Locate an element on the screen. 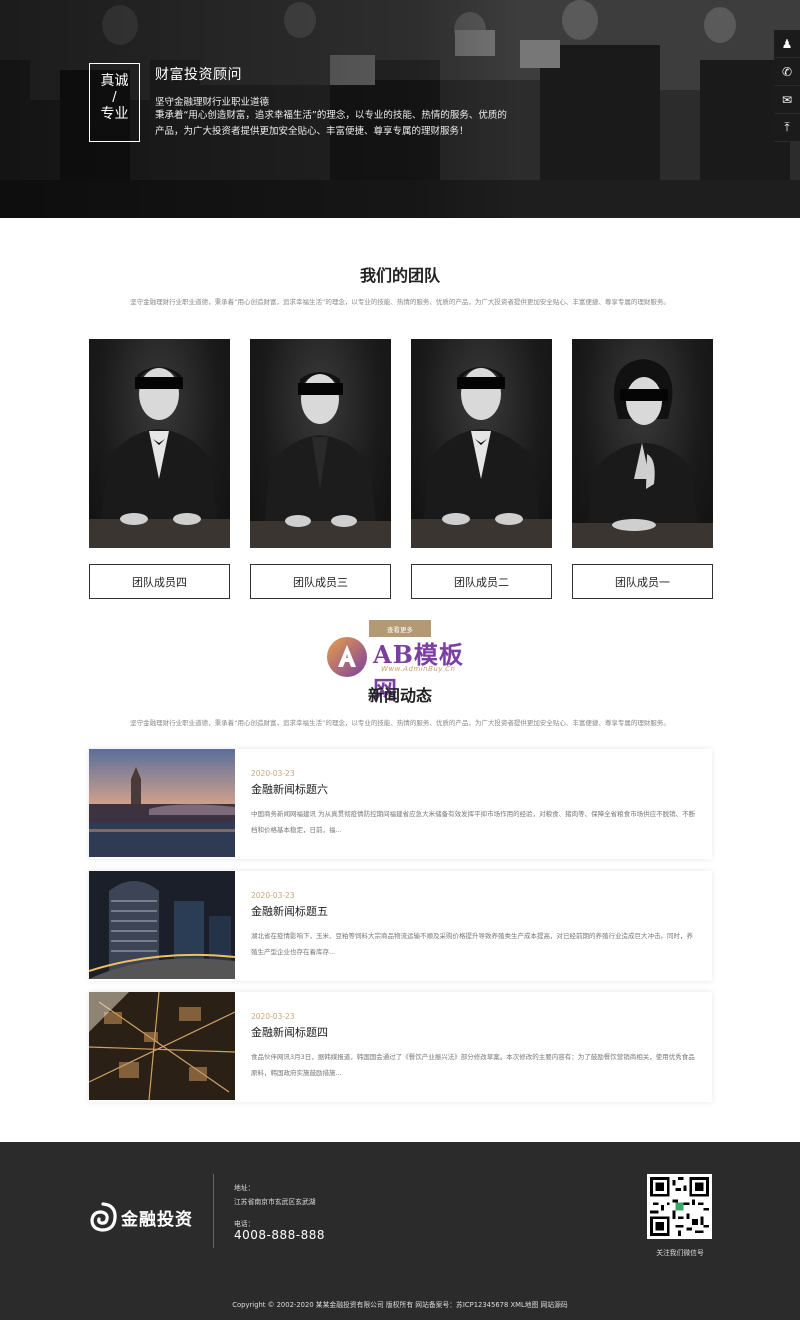 The image size is (800, 1320). team-section-title: 我们的团队 is located at coordinates (399, 275).